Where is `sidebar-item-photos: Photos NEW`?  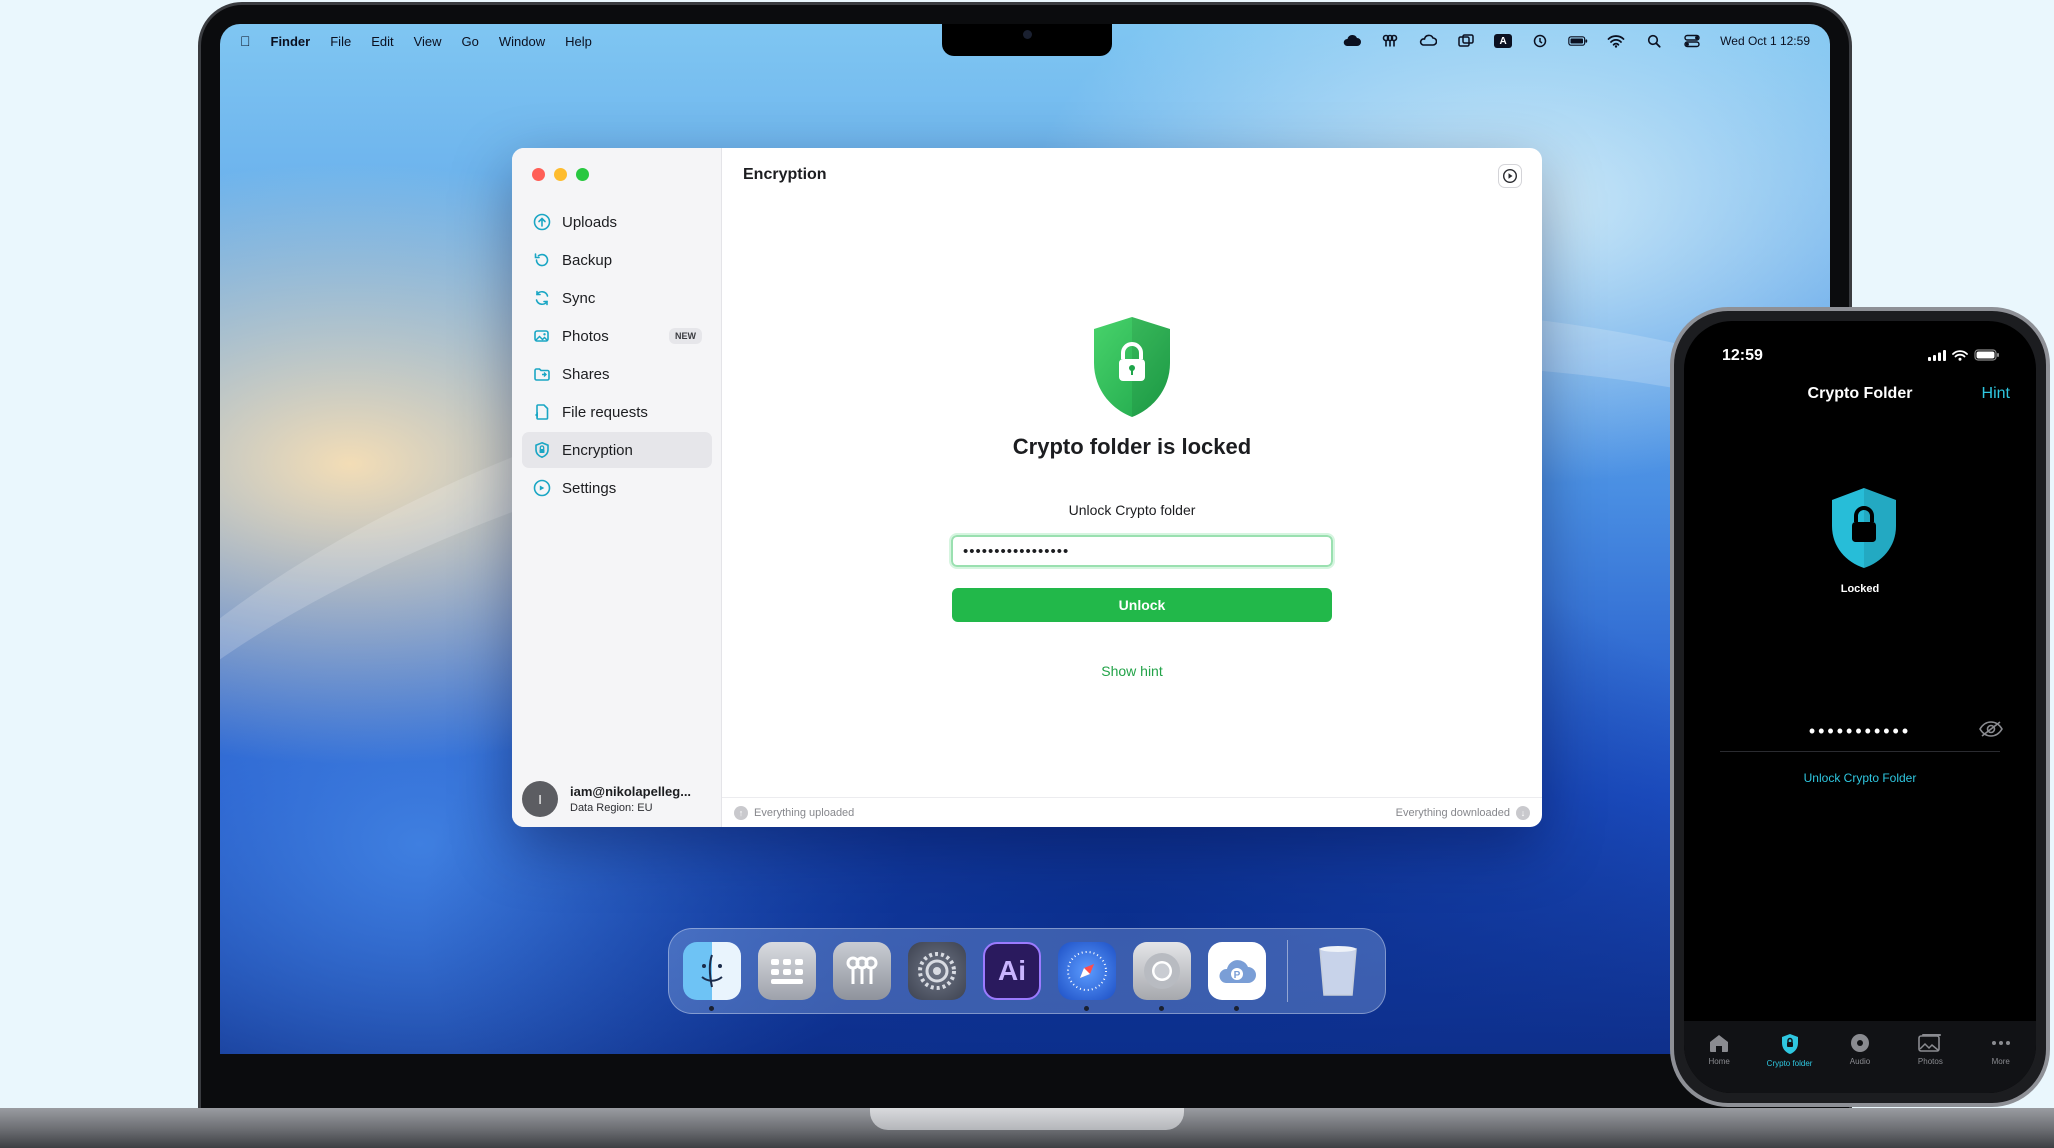
sidebar-item-photos: Photos NEW is located at coordinates (617, 336).